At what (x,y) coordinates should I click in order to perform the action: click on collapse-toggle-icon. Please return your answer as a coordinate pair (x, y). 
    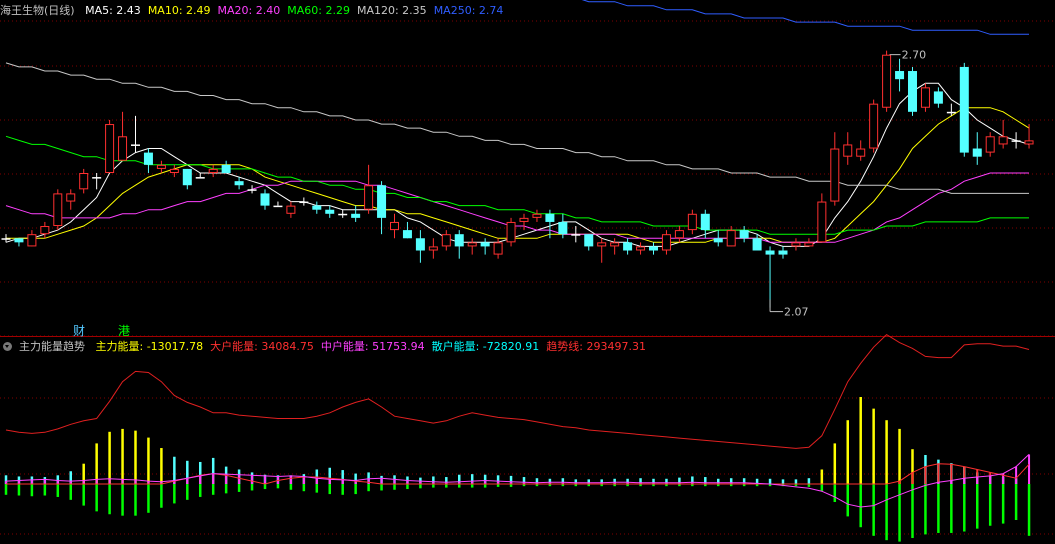
    Looking at the image, I should click on (7, 346).